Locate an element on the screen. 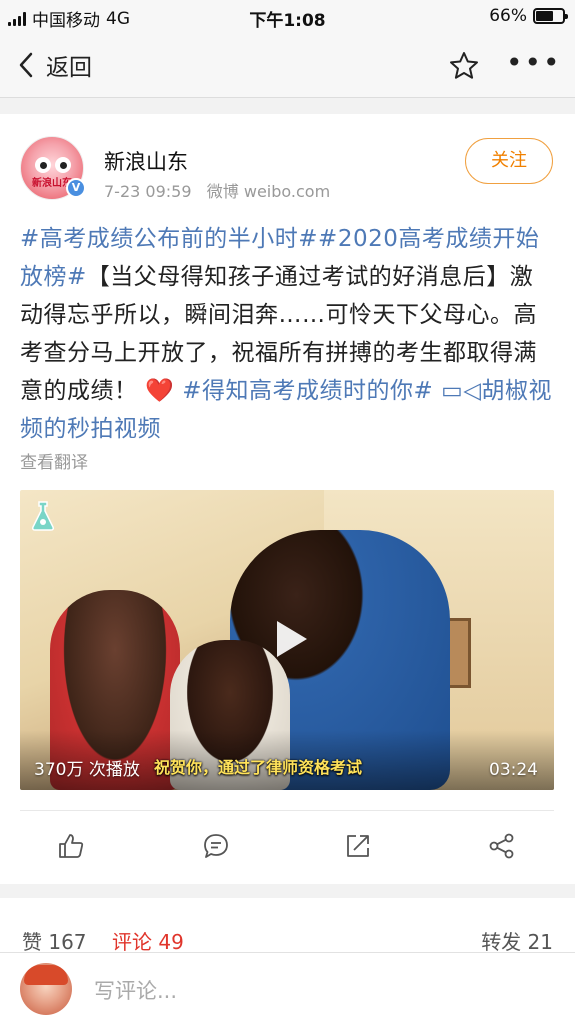  verified-badge-icon: V is located at coordinates (76, 188).